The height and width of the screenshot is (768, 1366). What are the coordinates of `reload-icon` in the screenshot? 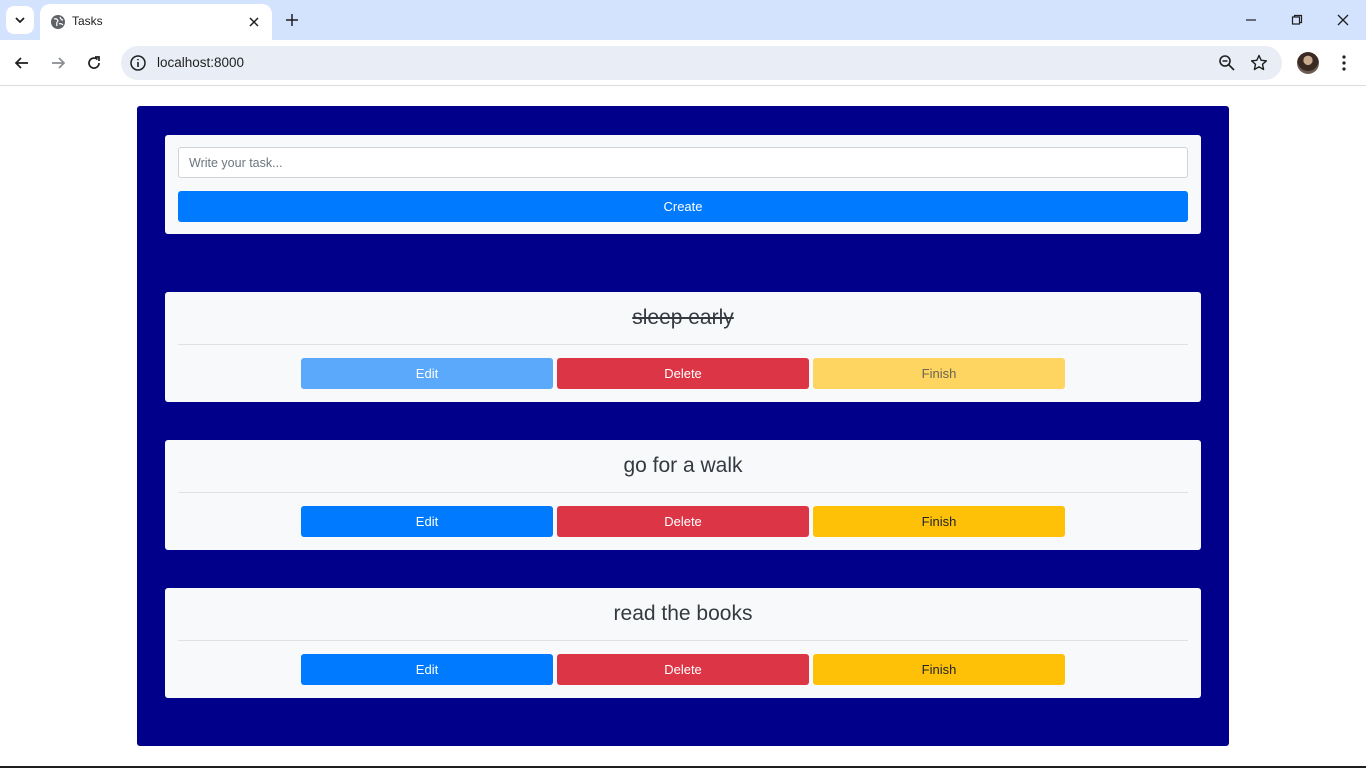 It's located at (94, 62).